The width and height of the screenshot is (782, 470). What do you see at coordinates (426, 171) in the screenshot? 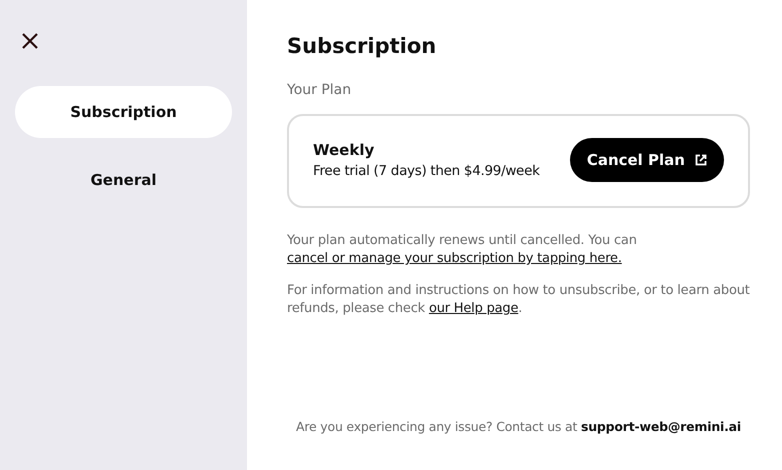
I see `plan-details: Free trial (7 days) then $4.99/week` at bounding box center [426, 171].